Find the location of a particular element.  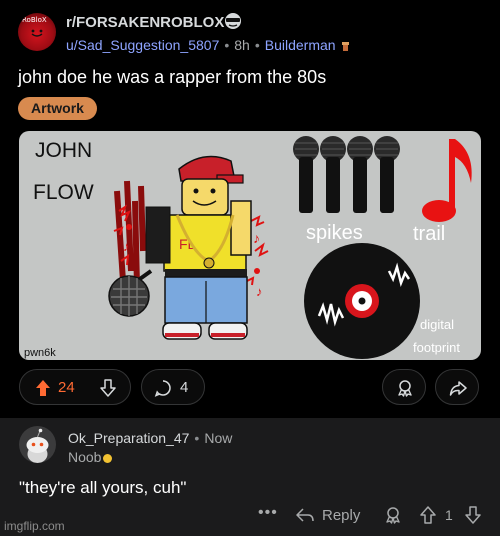

post-title: john doe he was a rapper from the 80s is located at coordinates (172, 77).